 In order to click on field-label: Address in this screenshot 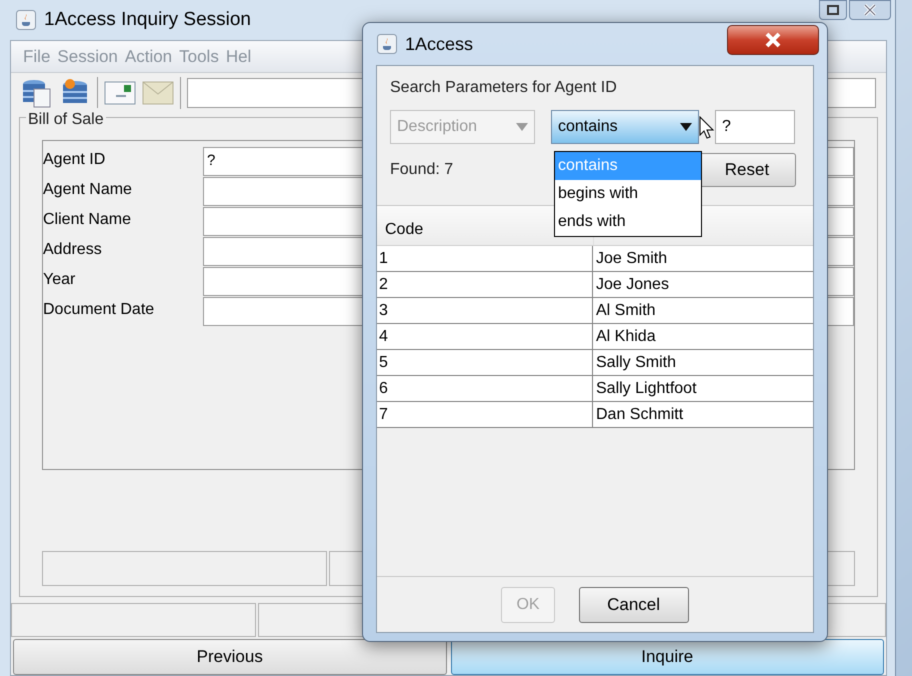, I will do `click(73, 250)`.